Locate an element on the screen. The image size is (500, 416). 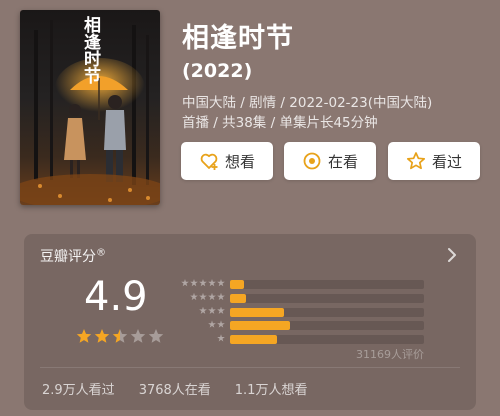
target-circle-icon is located at coordinates (312, 161).